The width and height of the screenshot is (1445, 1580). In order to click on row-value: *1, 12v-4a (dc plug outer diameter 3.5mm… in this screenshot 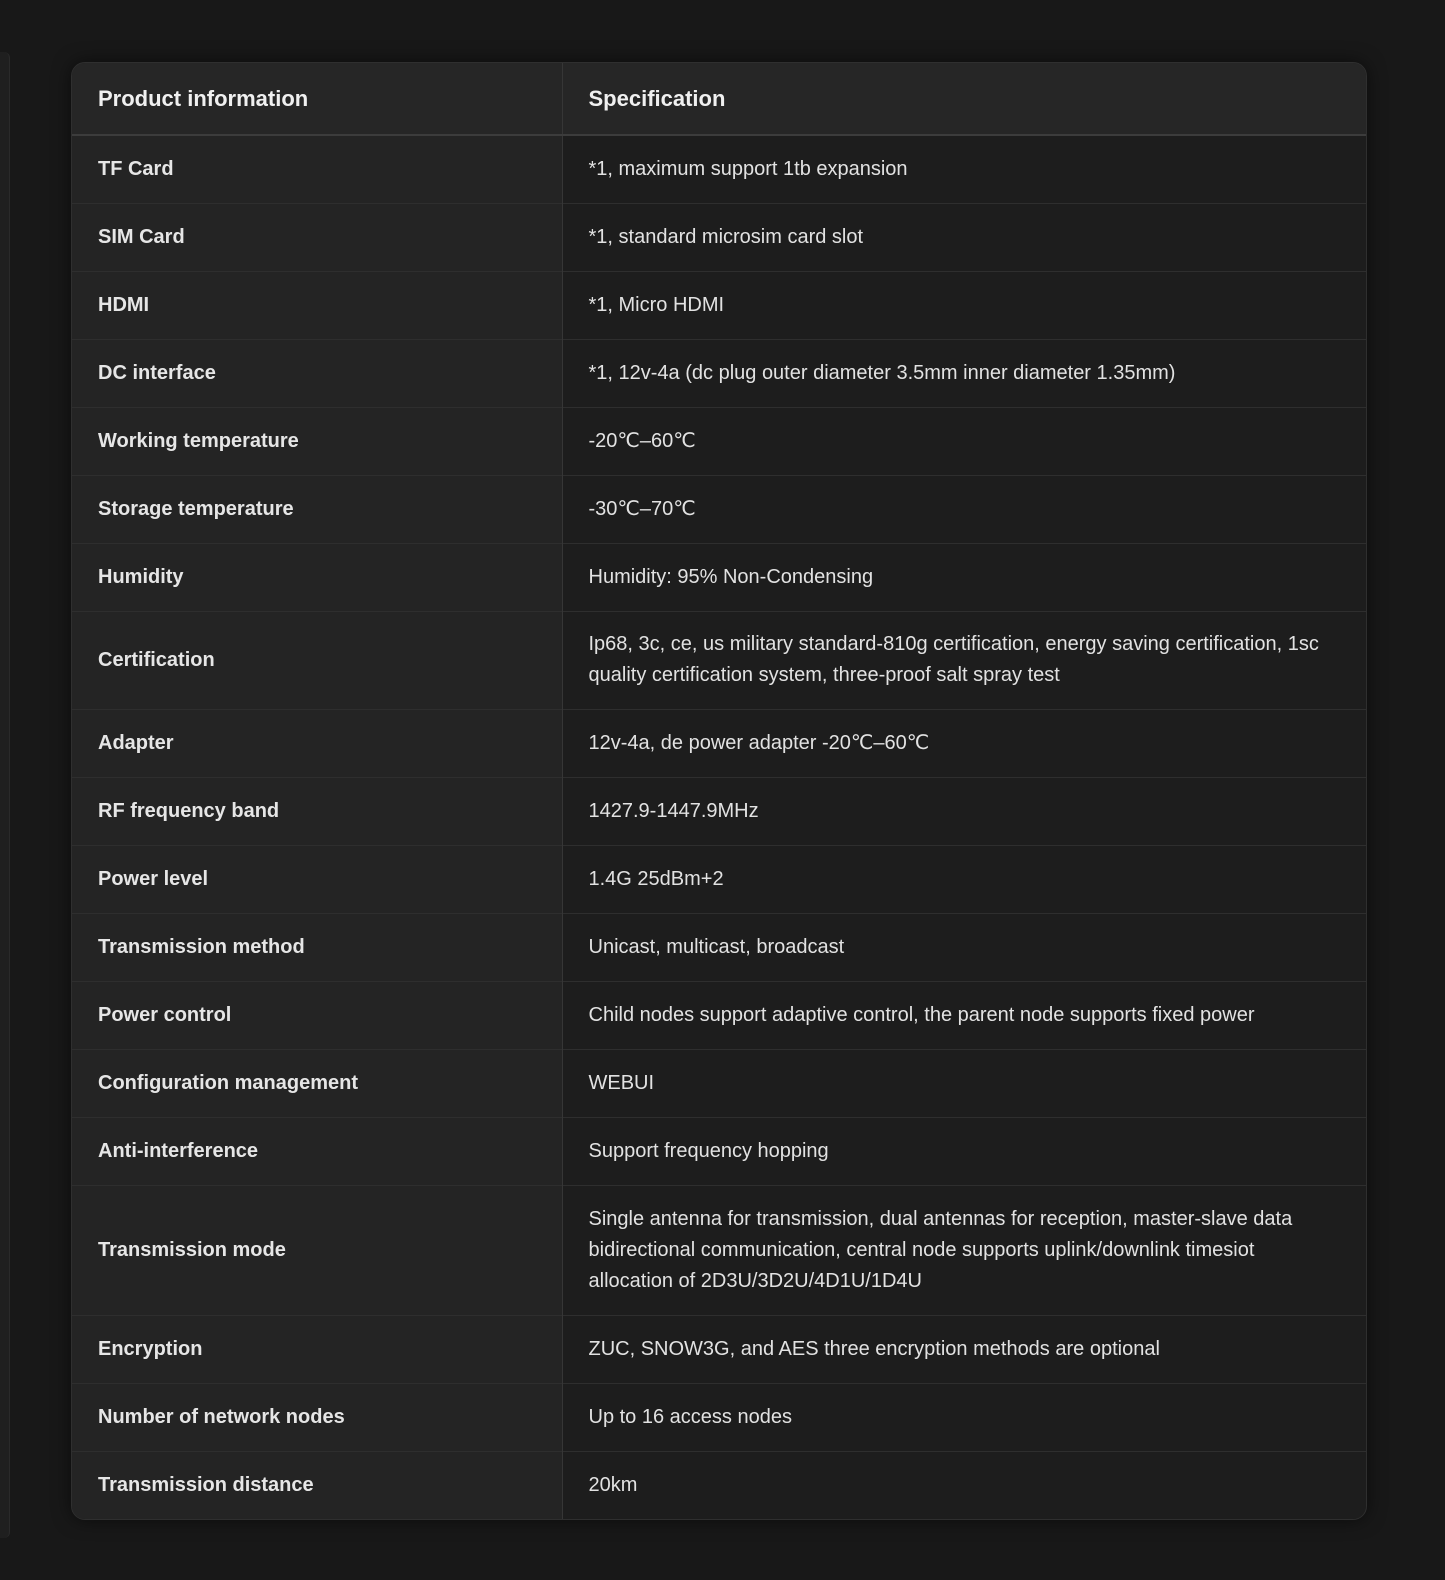, I will do `click(964, 373)`.